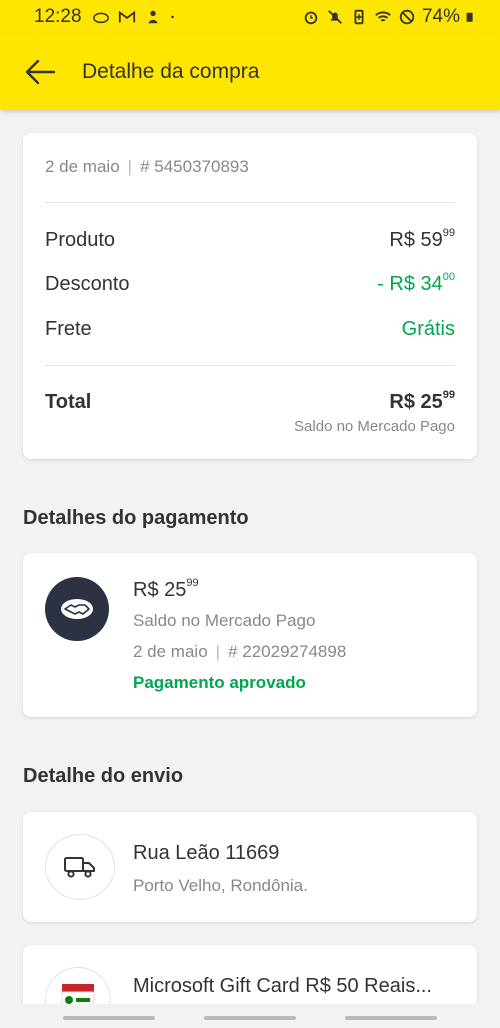 The height and width of the screenshot is (1028, 500). I want to click on battery-icon, so click(469, 17).